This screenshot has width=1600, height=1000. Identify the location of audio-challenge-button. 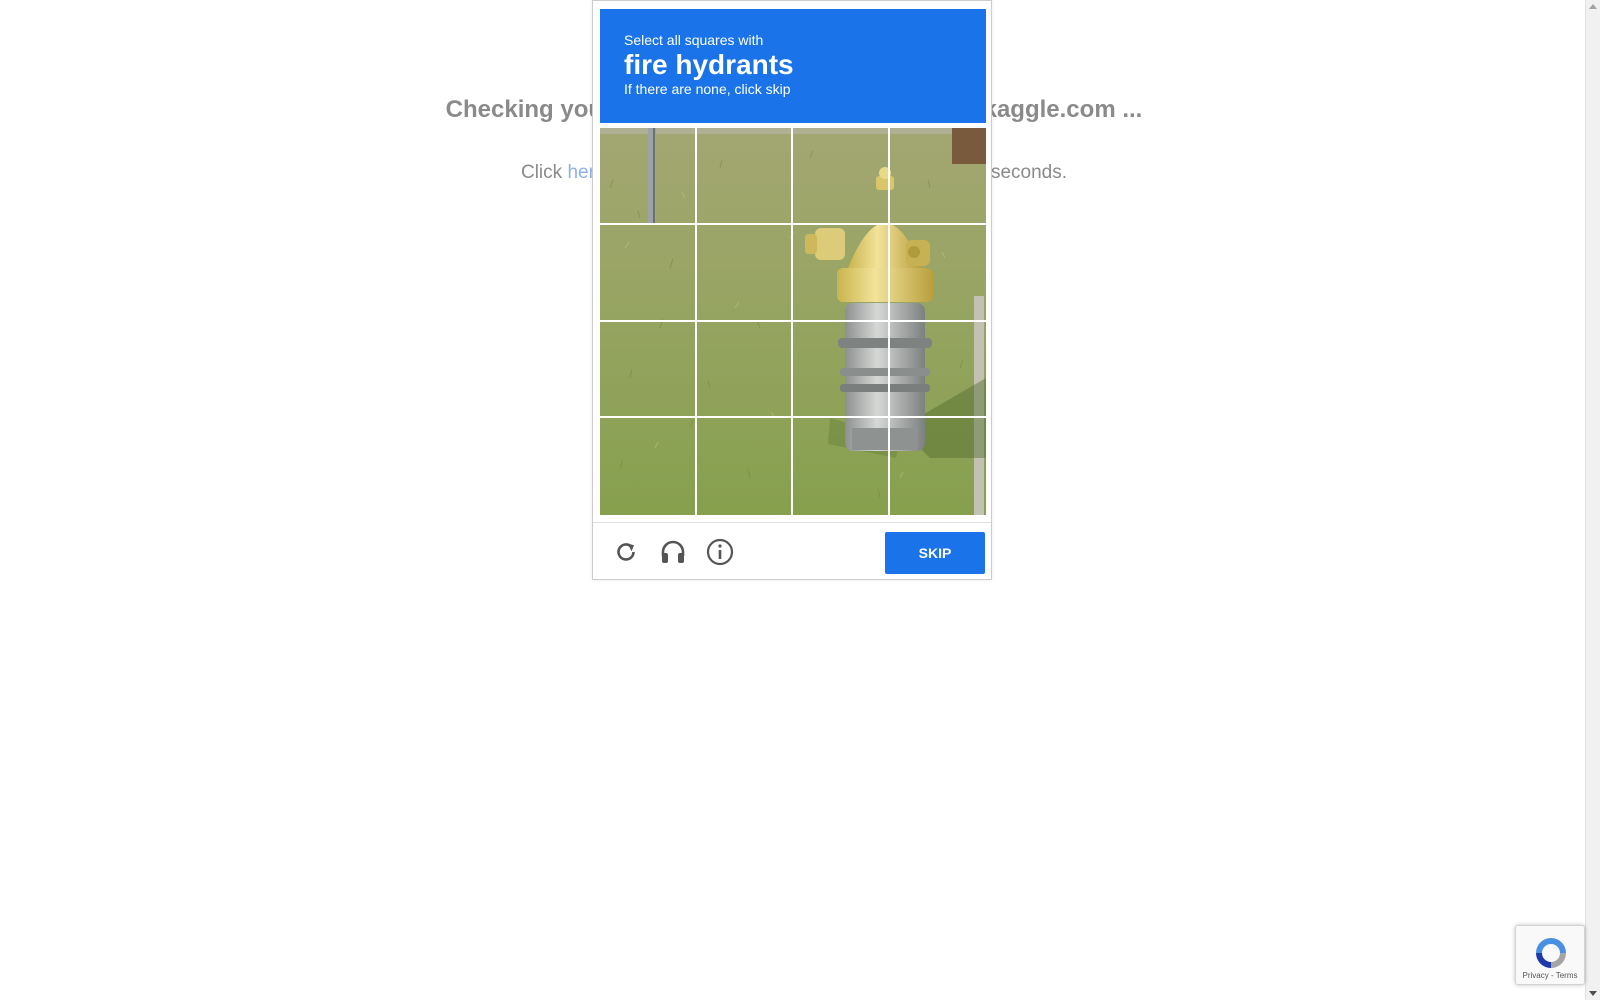
(673, 552).